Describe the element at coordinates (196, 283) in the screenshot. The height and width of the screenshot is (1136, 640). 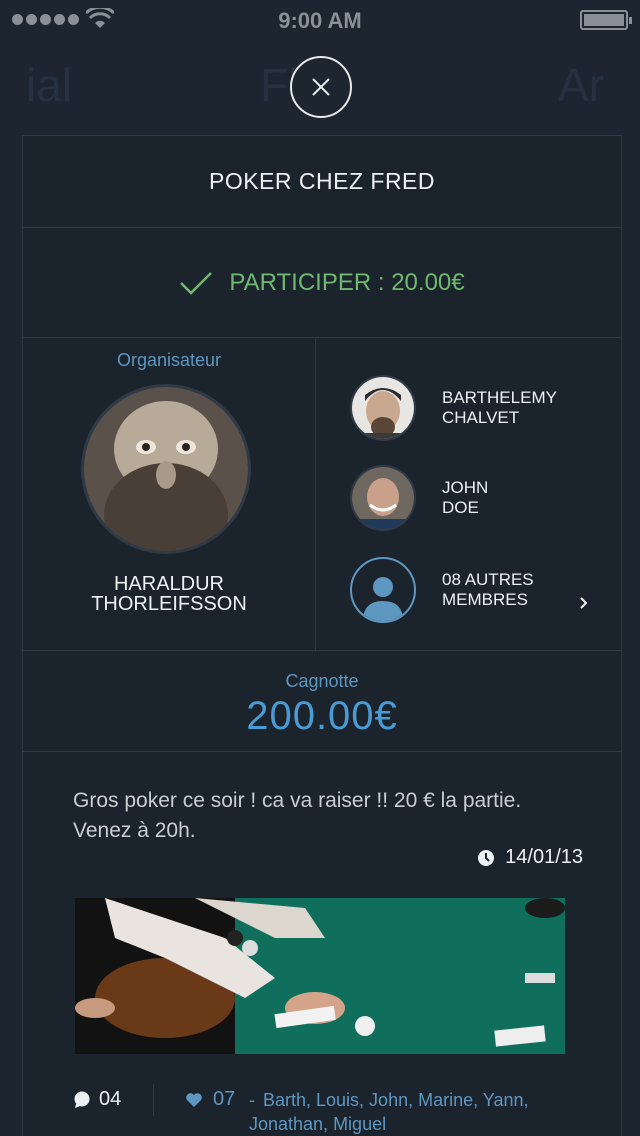
I see `check-icon` at that location.